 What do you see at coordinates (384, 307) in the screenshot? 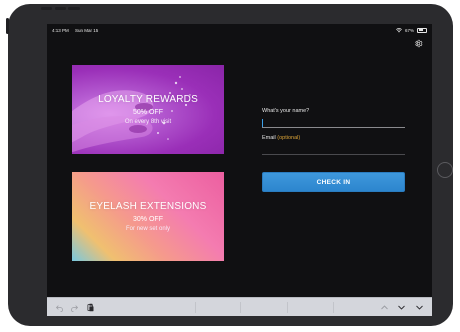
I see `chevron-up-icon` at bounding box center [384, 307].